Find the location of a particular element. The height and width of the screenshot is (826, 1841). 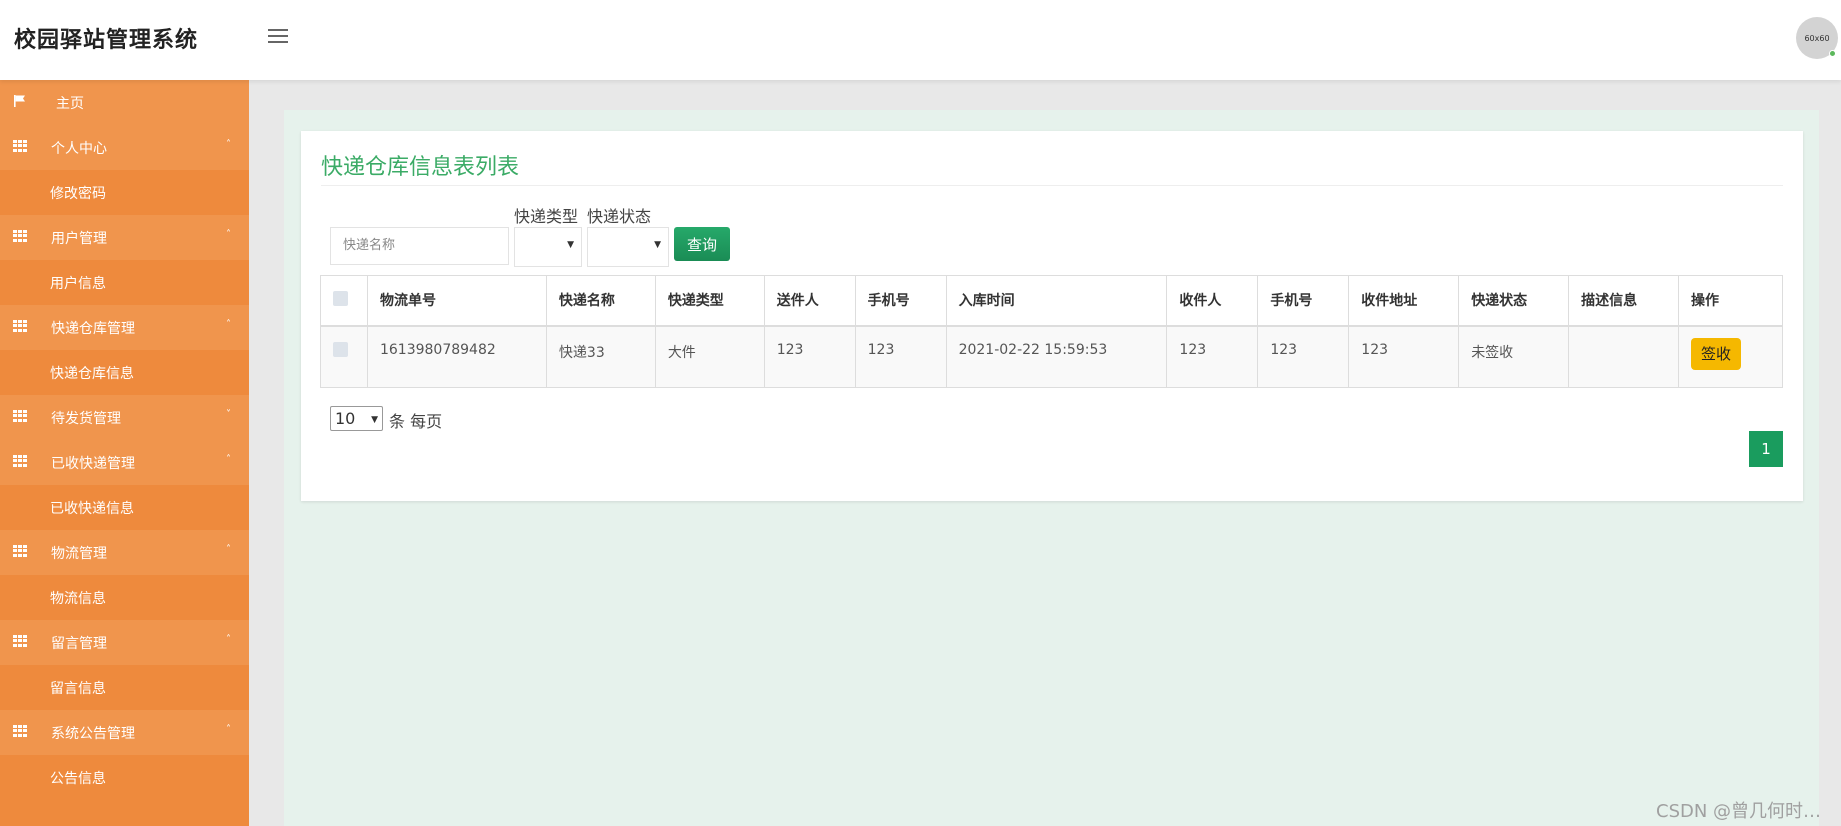

column-header: 描述信息 is located at coordinates (1623, 301).